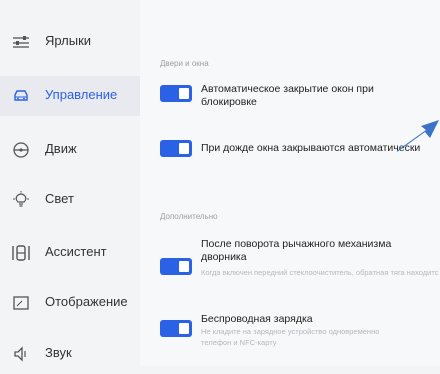 This screenshot has height=374, width=440. Describe the element at coordinates (61, 148) in the screenshot. I see `sidebar-item-label: Движ` at that location.